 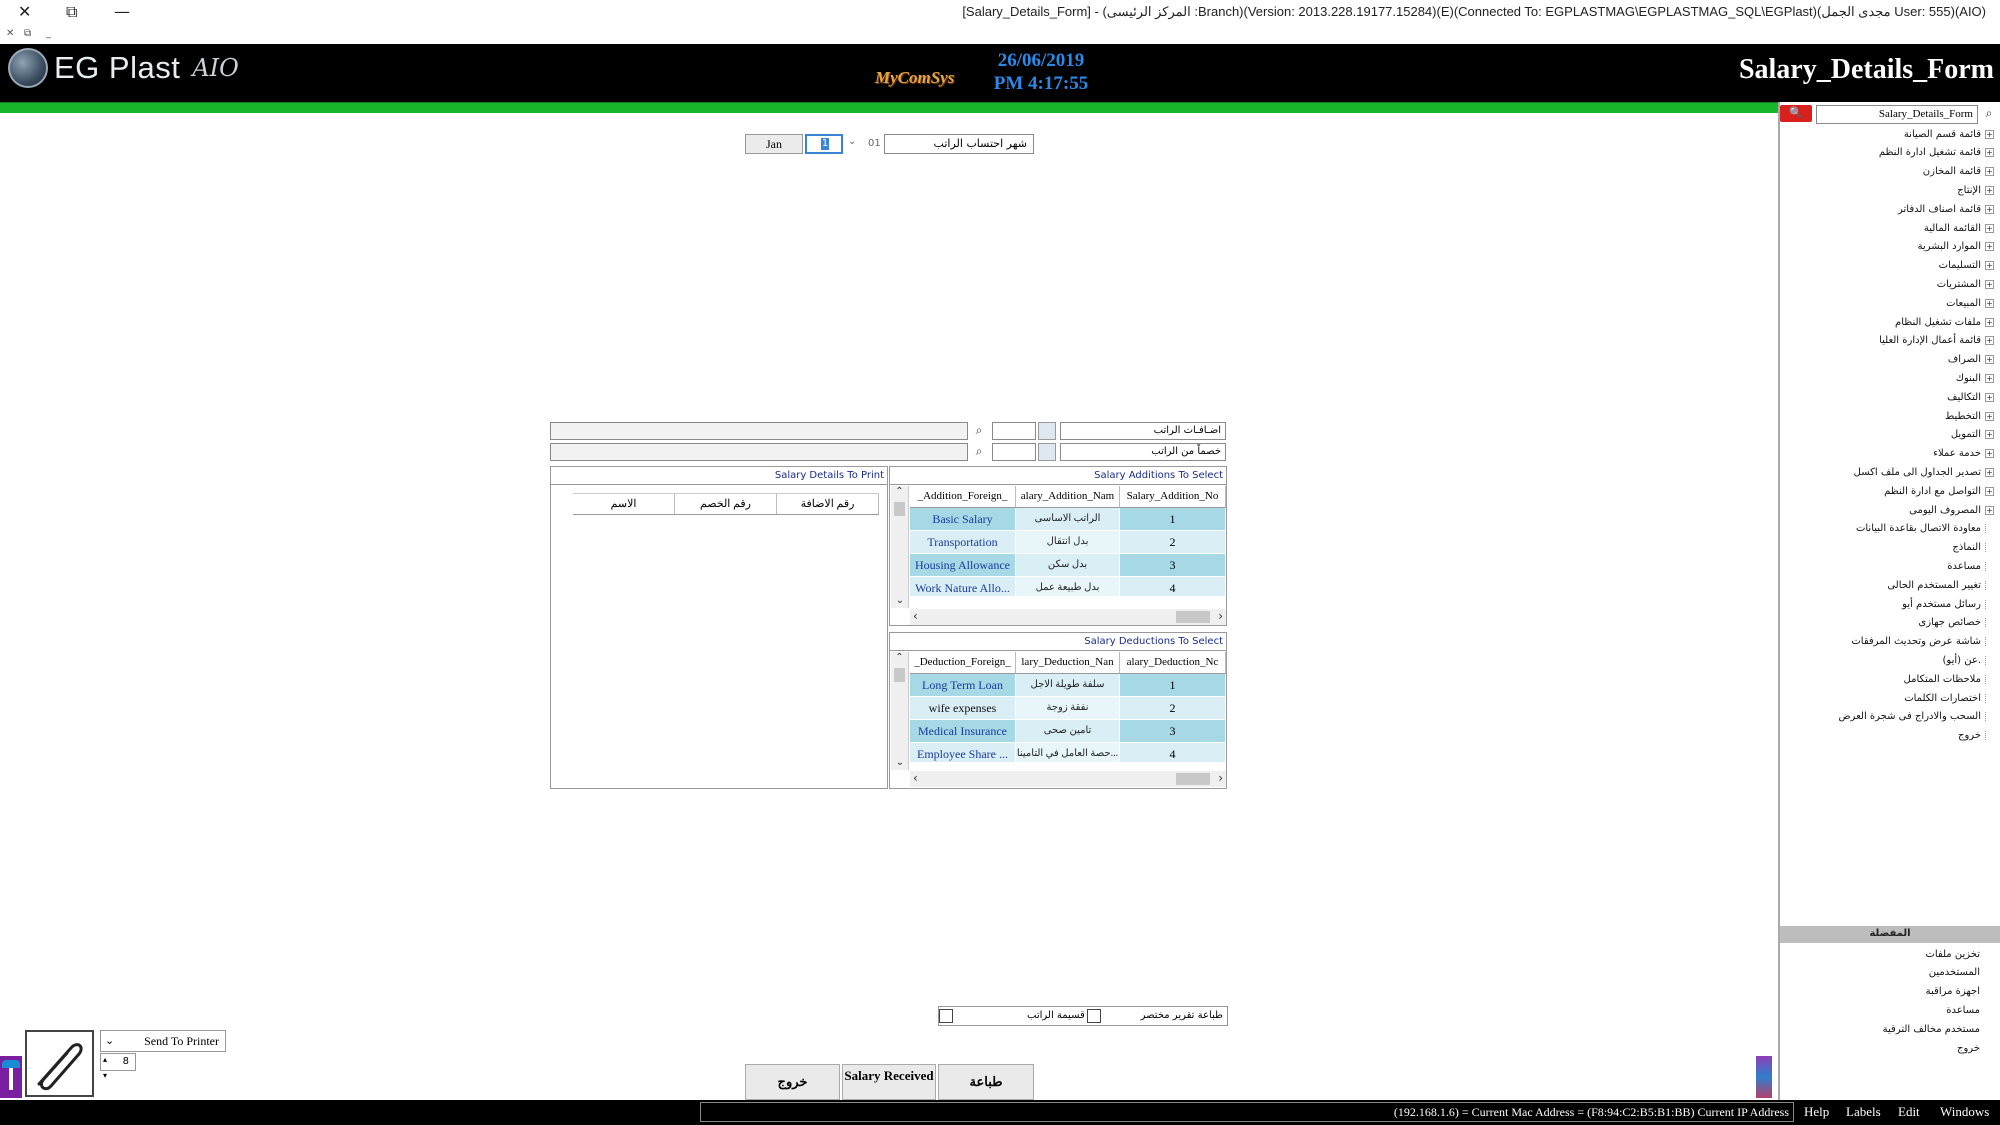 I want to click on deductions-row: Long Term Loan سلفة طويلة الاجل 1, so click(x=1068, y=685).